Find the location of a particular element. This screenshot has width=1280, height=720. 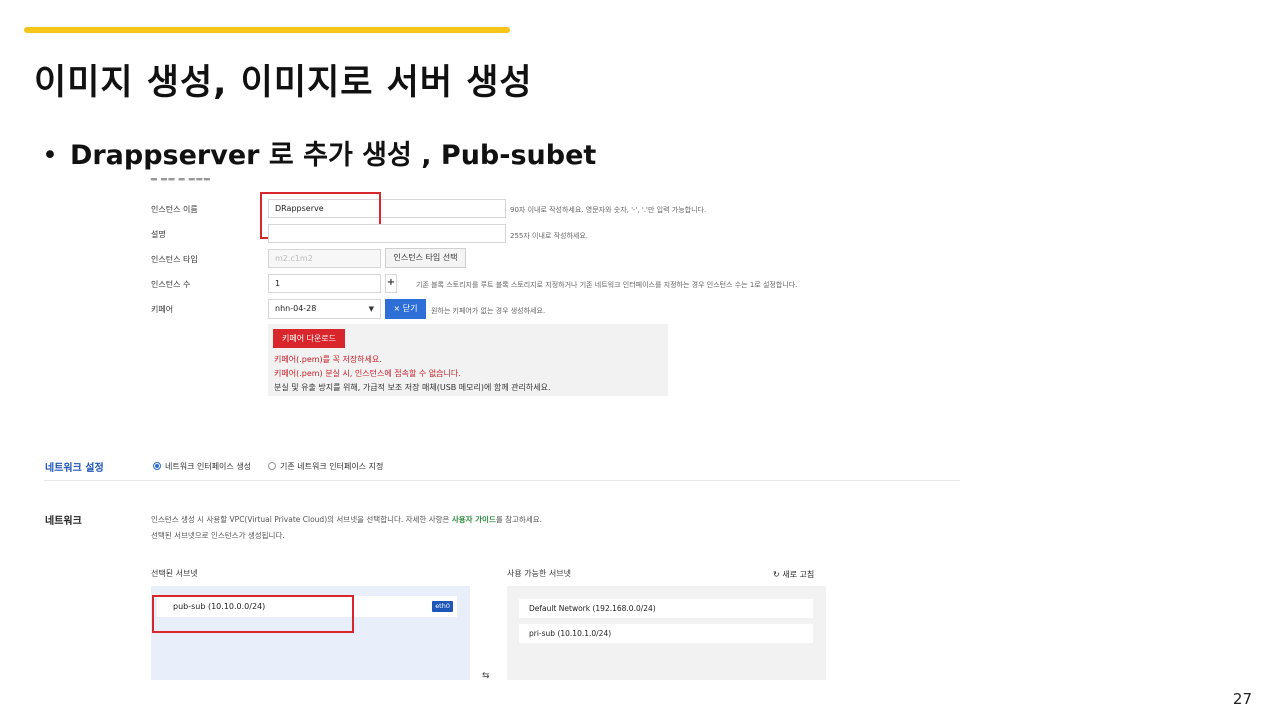

available-subnets-header: 사용 가능한 서브넷 is located at coordinates (539, 573).